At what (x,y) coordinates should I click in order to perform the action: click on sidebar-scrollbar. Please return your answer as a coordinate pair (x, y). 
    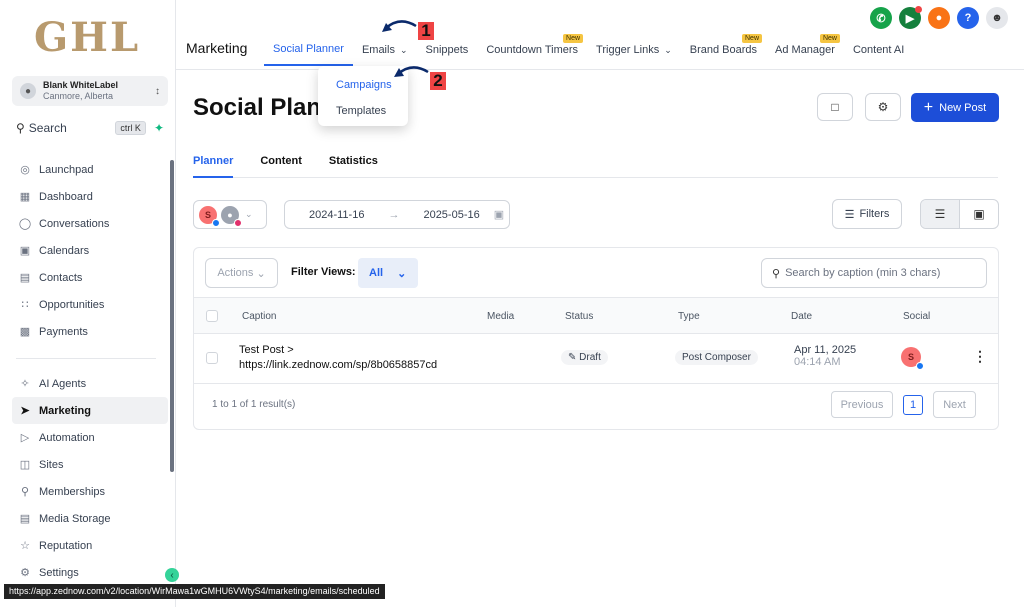
    Looking at the image, I should click on (172, 316).